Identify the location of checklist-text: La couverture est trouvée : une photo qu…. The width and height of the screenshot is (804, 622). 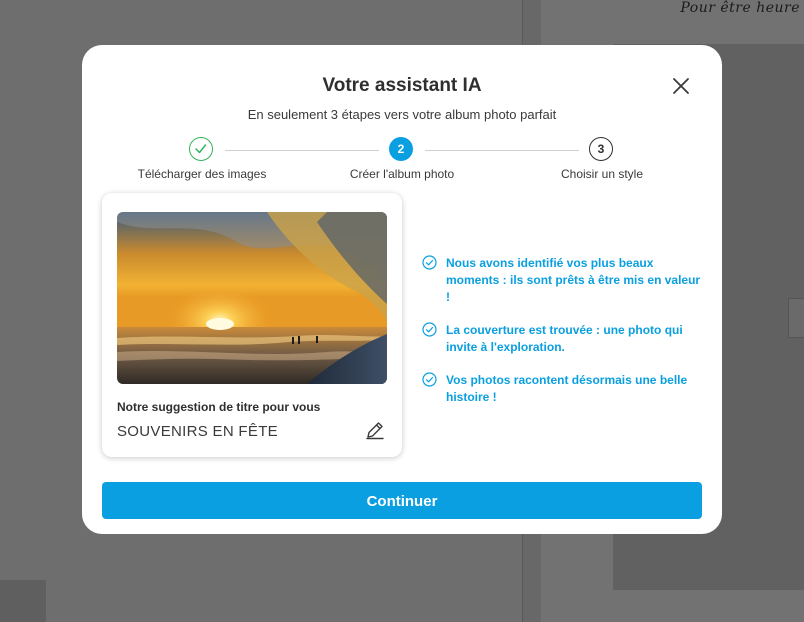
(564, 338).